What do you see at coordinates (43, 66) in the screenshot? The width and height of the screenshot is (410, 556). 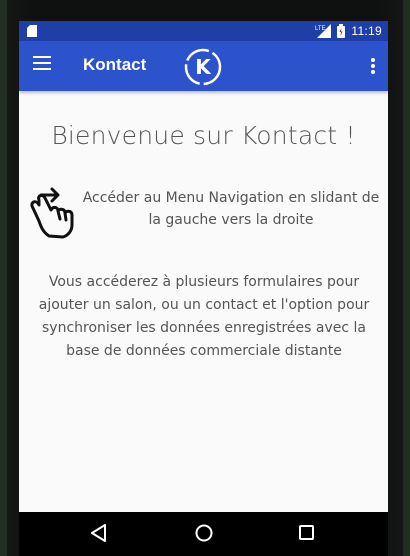 I see `hamburger-menu-icon` at bounding box center [43, 66].